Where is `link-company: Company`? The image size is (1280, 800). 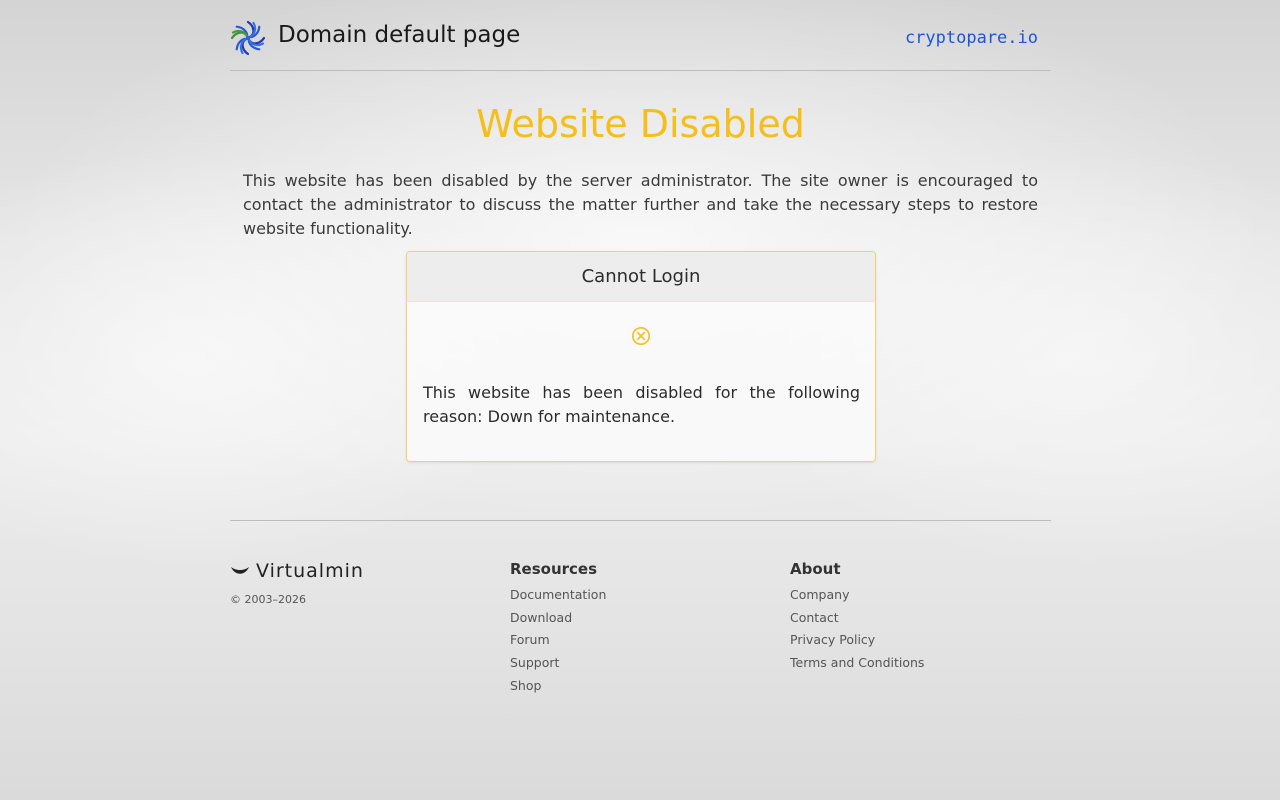 link-company: Company is located at coordinates (819, 594).